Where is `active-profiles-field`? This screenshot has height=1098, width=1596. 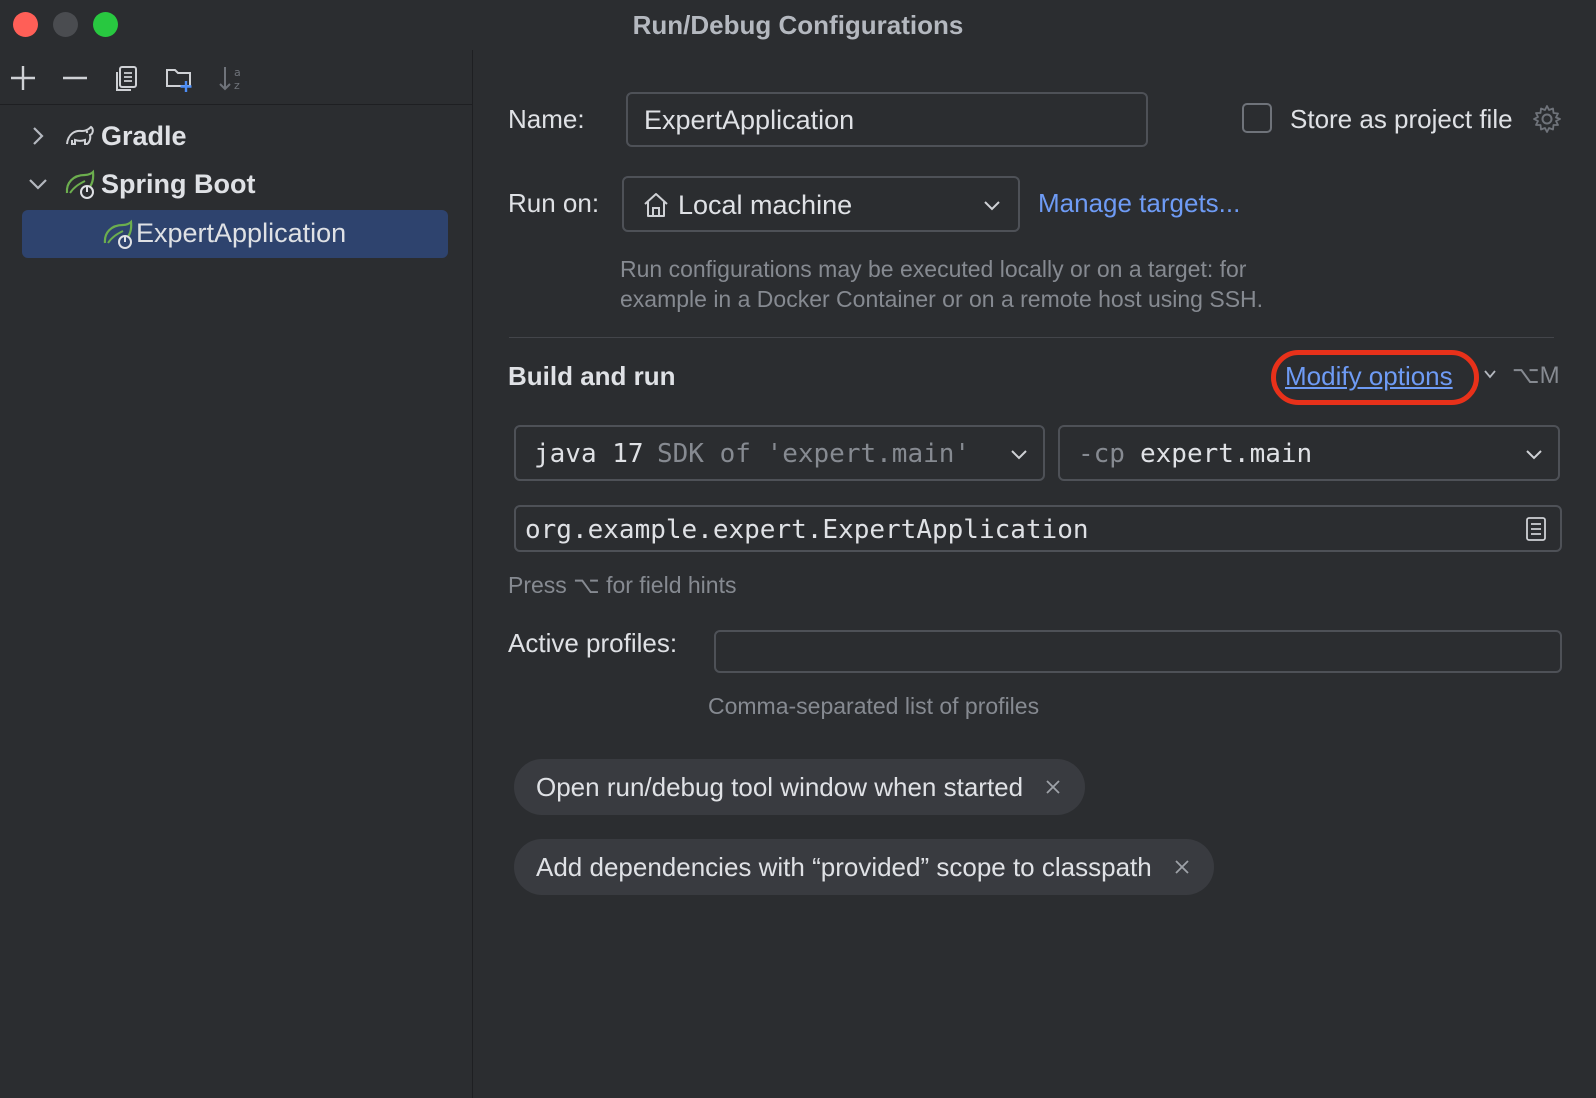 active-profiles-field is located at coordinates (1138, 651).